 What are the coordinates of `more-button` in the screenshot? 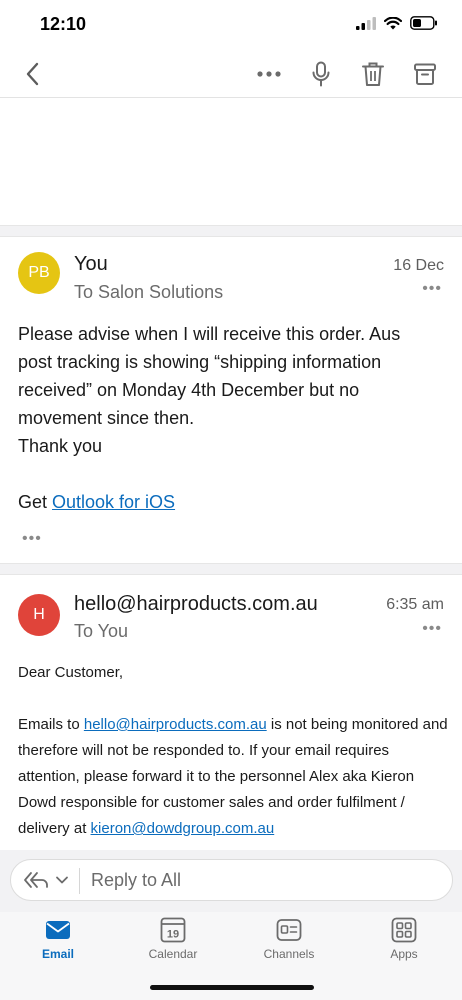 It's located at (269, 74).